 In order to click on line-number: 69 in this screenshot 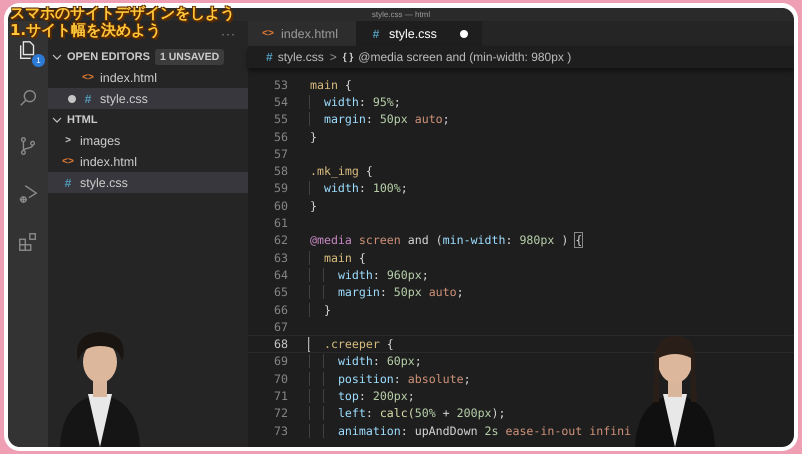, I will do `click(280, 361)`.